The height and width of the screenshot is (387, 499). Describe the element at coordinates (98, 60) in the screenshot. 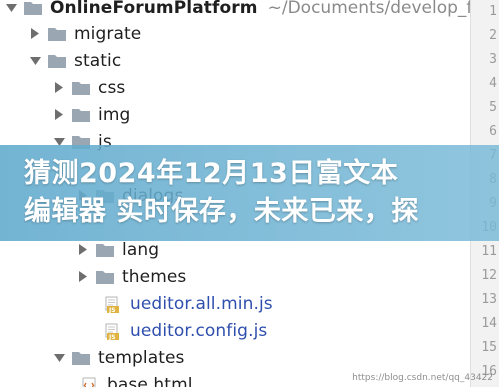

I see `tree-item-label: static` at that location.